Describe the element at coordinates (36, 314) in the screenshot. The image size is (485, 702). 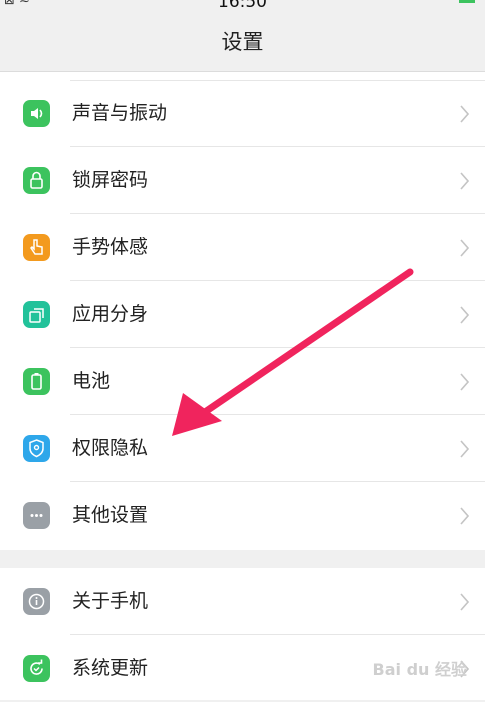
I see `app-clone-icon` at that location.